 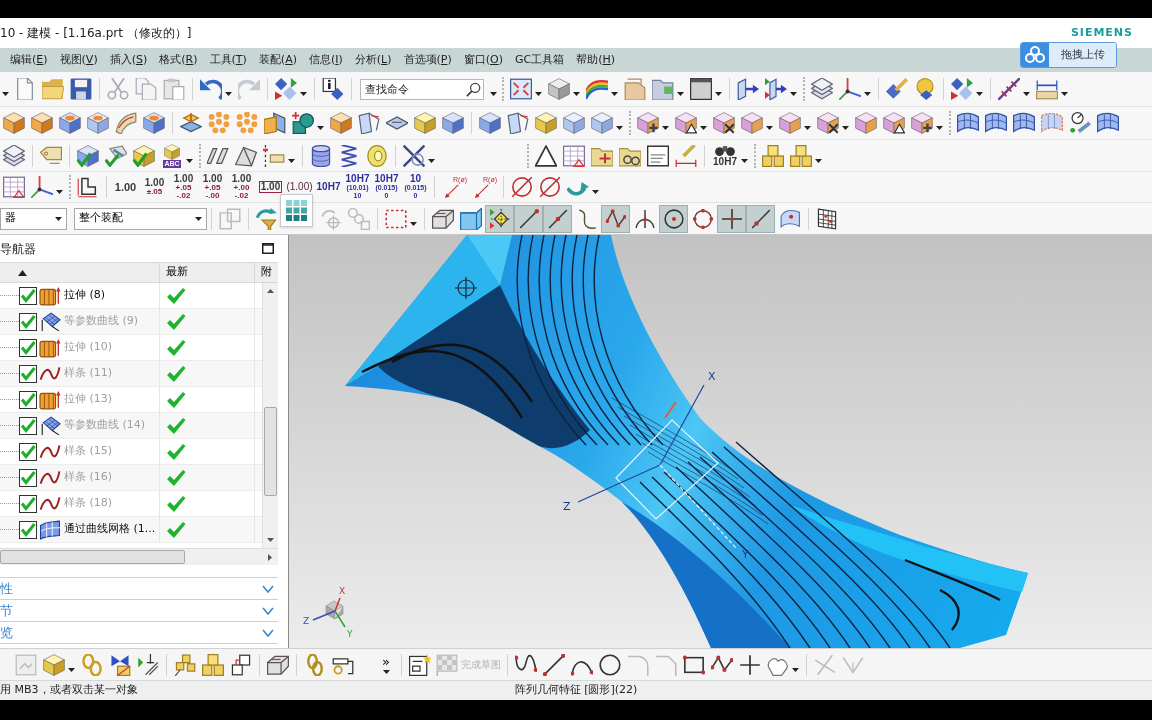 What do you see at coordinates (42, 187) in the screenshot?
I see `axes-icon` at bounding box center [42, 187].